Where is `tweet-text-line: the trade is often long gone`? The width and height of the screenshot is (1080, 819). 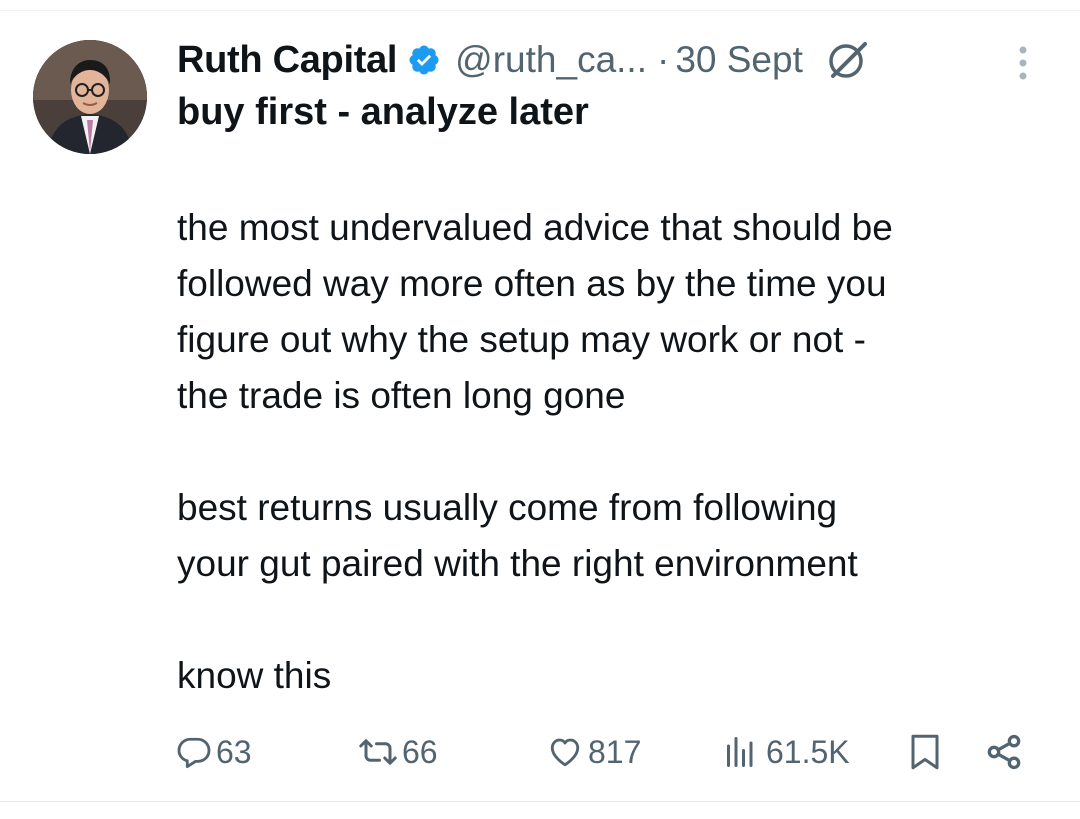 tweet-text-line: the trade is often long gone is located at coordinates (401, 395).